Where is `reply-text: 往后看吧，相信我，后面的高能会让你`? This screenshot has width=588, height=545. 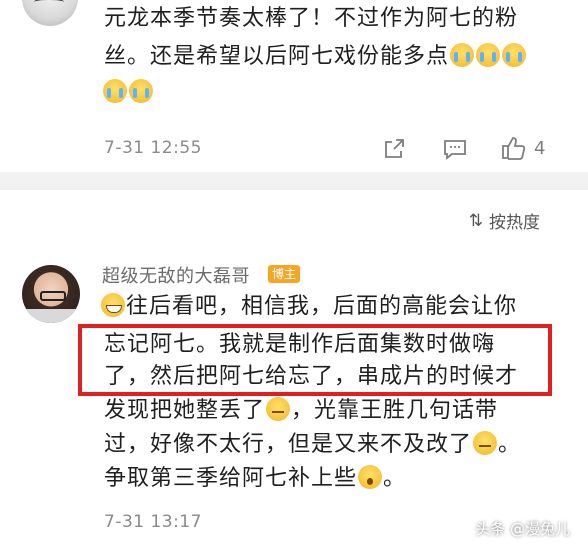 reply-text: 往后看吧，相信我，后面的高能会让你 is located at coordinates (322, 306).